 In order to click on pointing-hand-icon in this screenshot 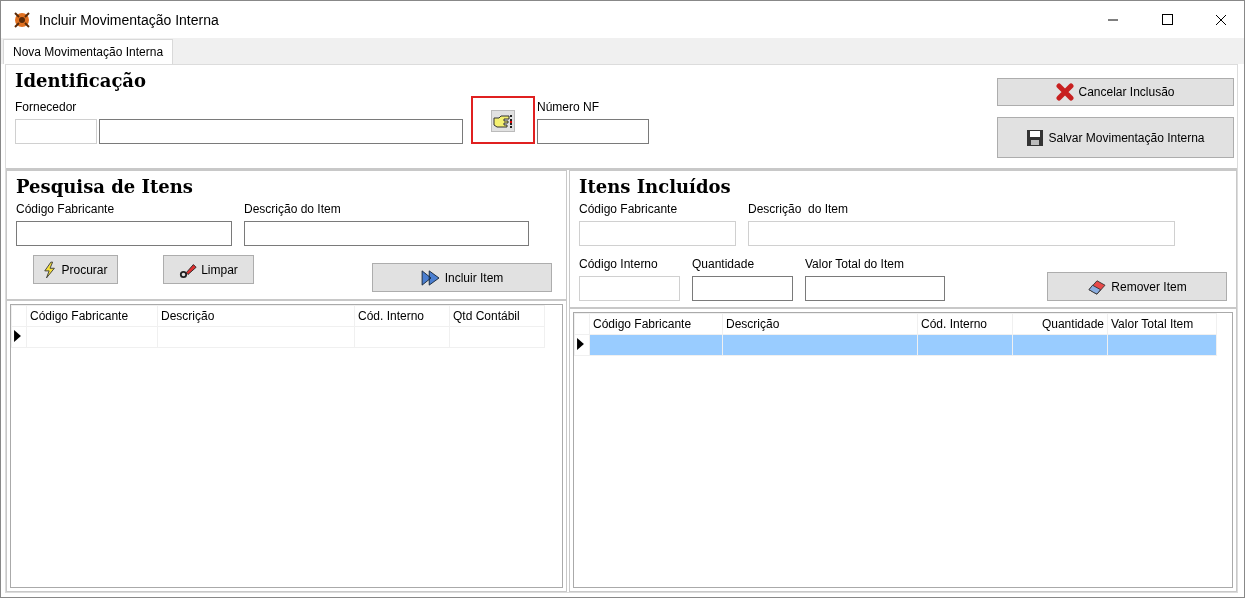, I will do `click(503, 121)`.